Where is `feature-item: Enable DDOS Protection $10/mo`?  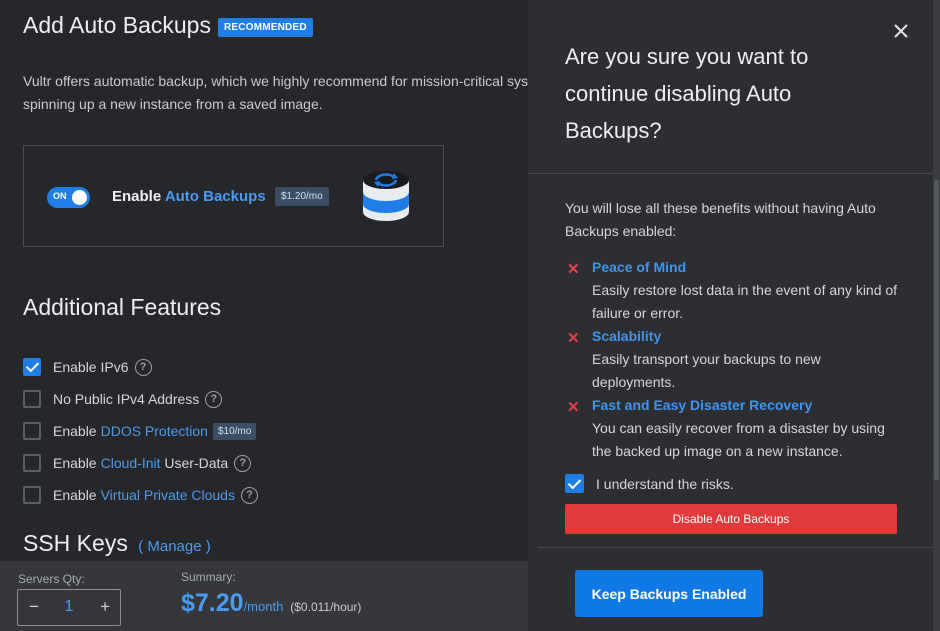
feature-item: Enable DDOS Protection $10/mo is located at coordinates (140, 431).